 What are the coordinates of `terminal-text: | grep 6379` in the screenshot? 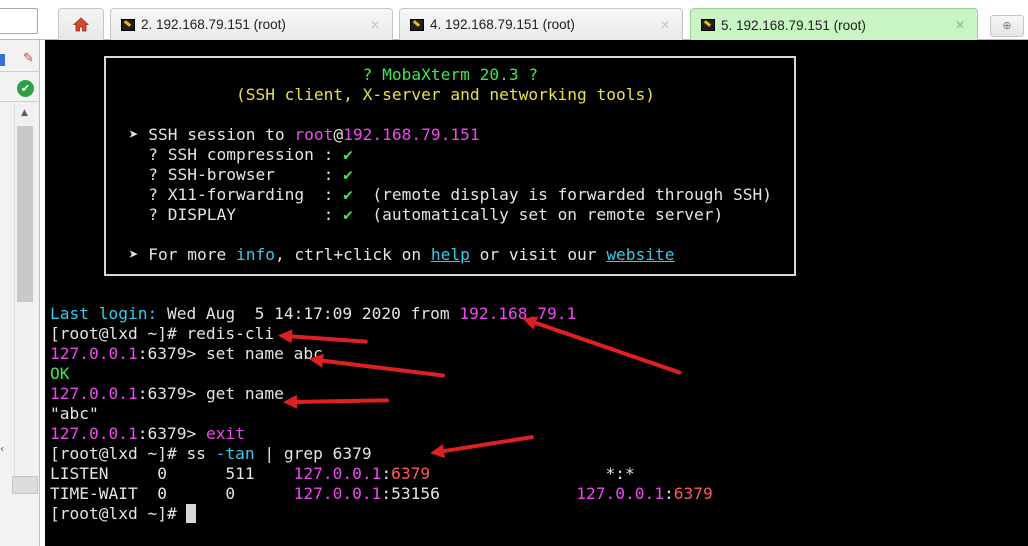 It's located at (313, 453).